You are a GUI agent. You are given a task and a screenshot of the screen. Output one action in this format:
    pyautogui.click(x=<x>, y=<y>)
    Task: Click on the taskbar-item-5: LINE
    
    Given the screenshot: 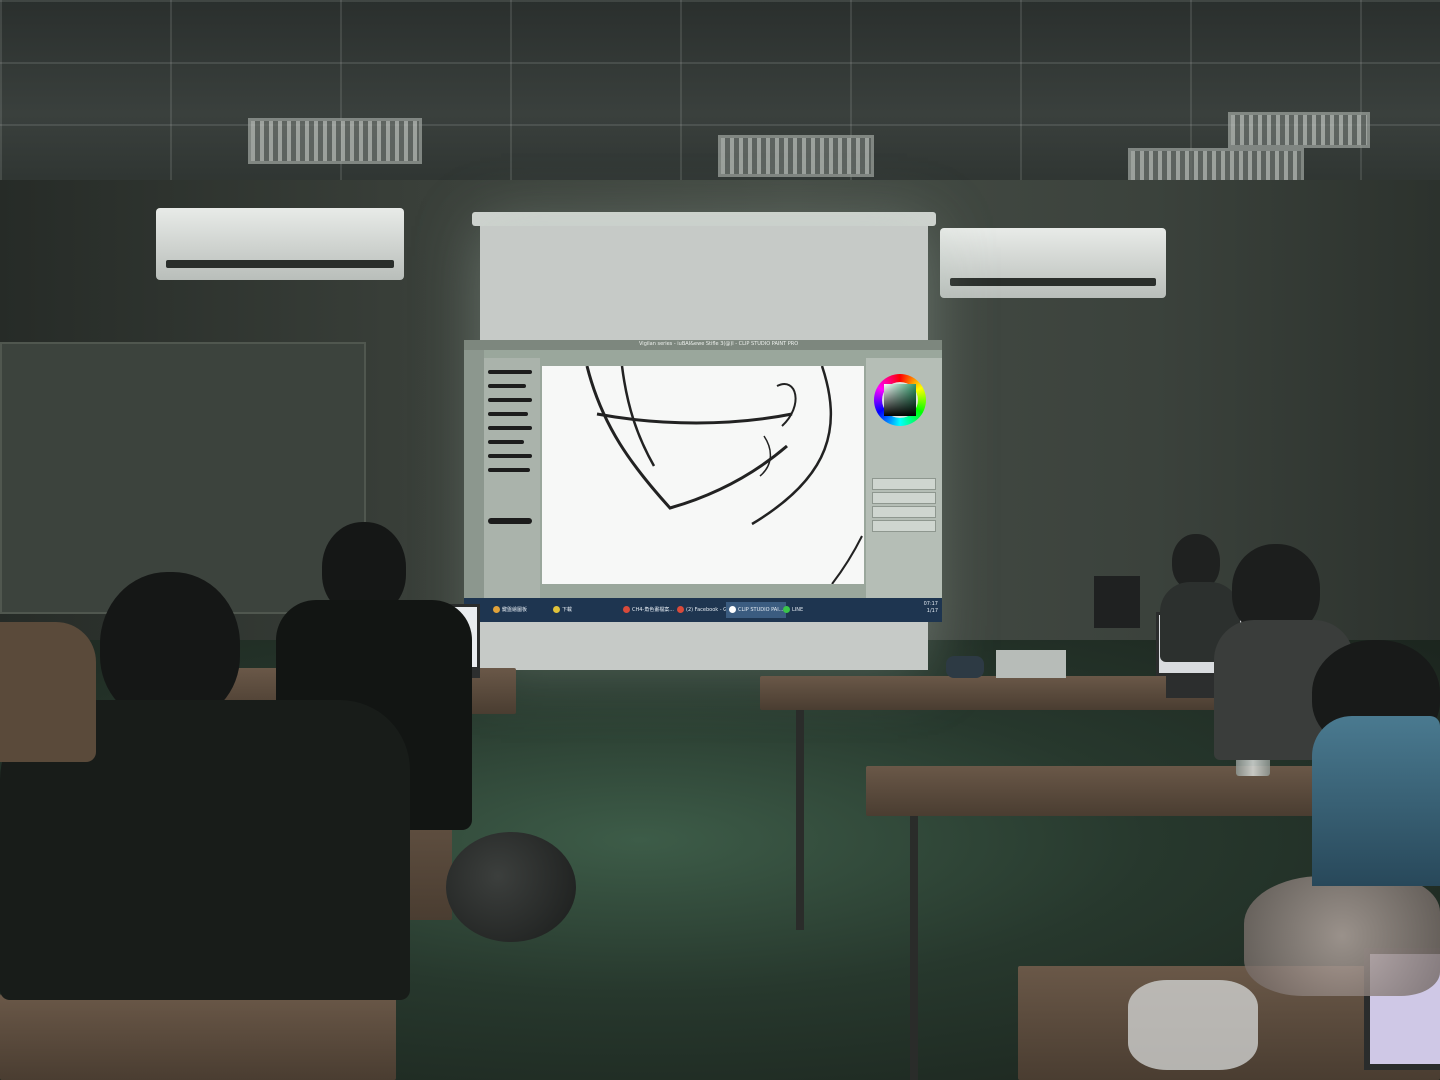 What is the action you would take?
    pyautogui.click(x=793, y=610)
    